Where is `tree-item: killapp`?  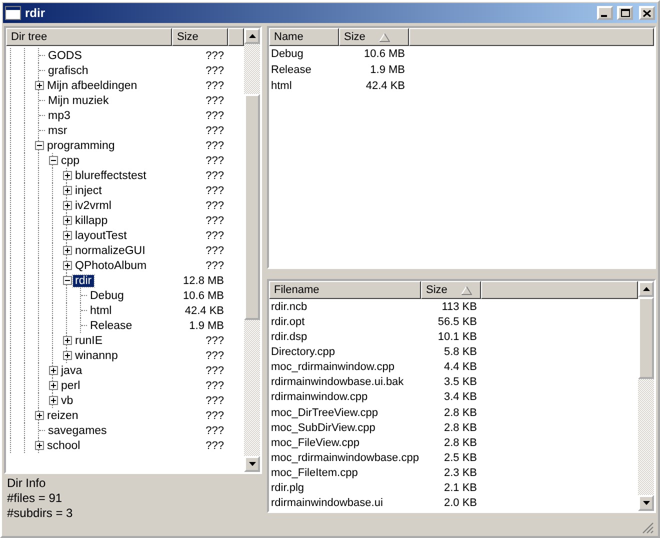 tree-item: killapp is located at coordinates (91, 220).